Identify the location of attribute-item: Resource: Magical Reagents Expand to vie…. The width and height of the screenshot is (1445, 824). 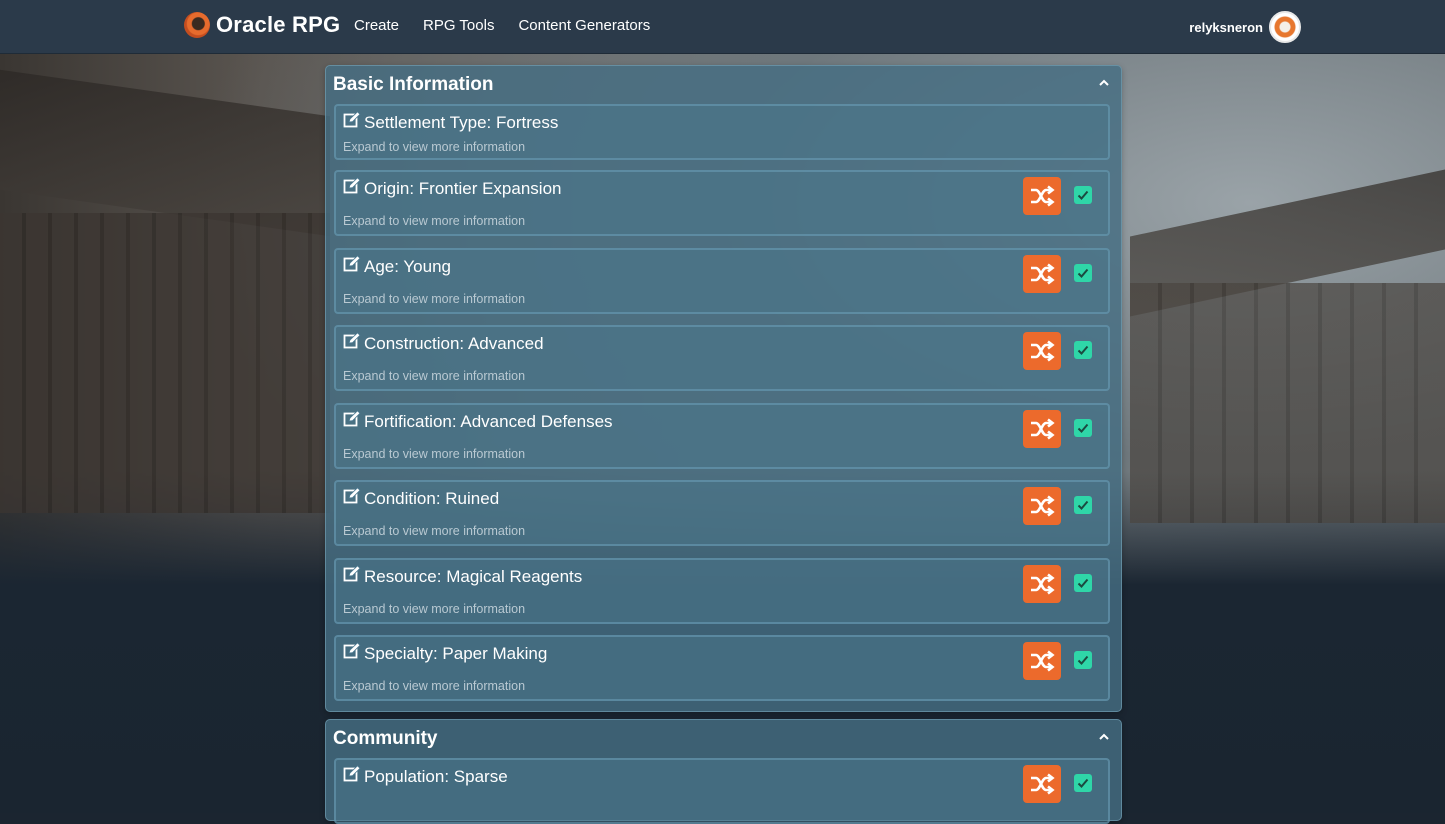
(722, 590).